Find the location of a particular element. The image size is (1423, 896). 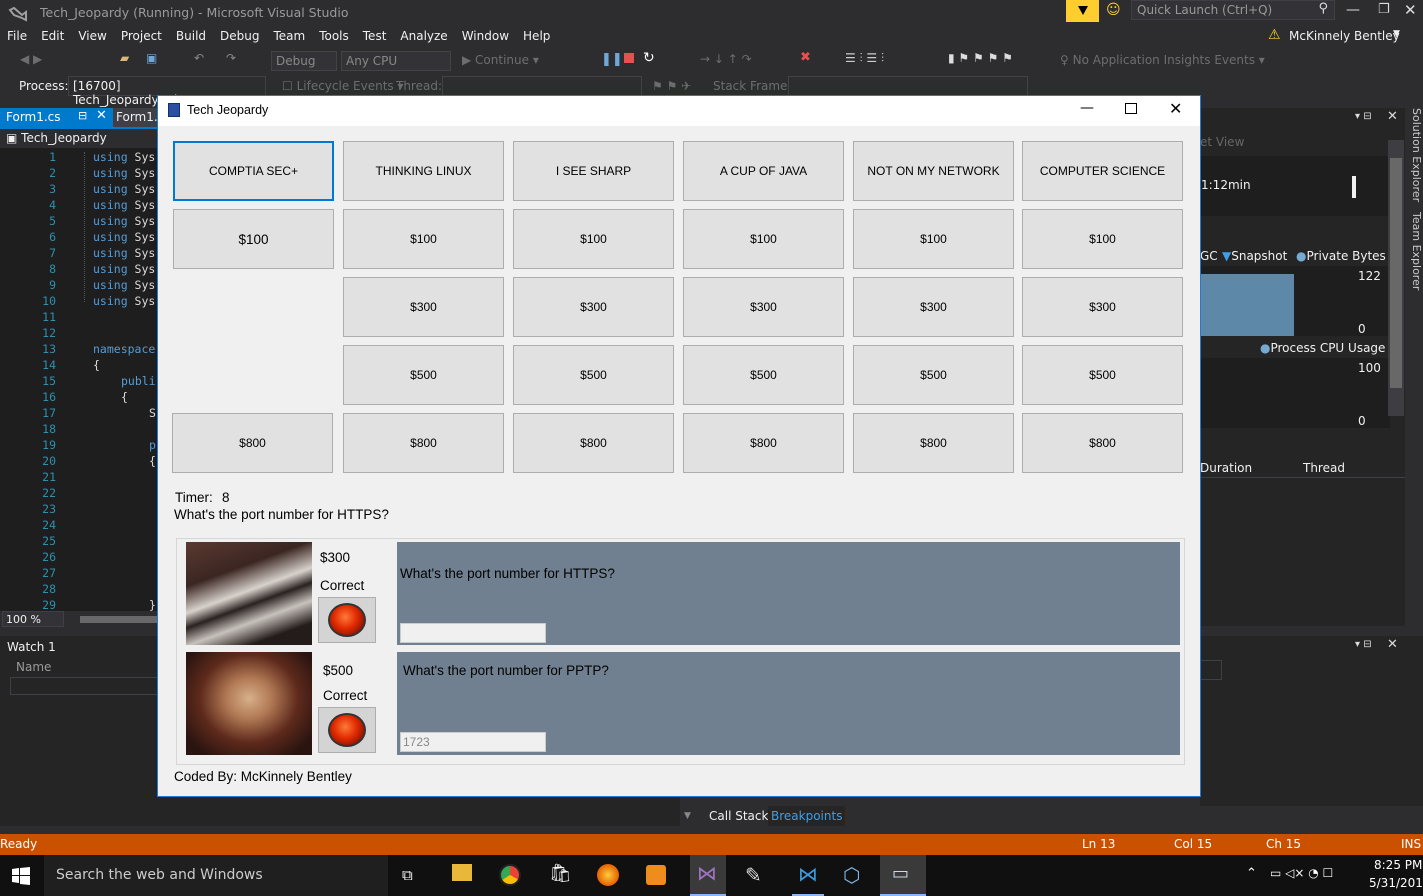

panel-close-icon: ✕ is located at coordinates (1392, 116).